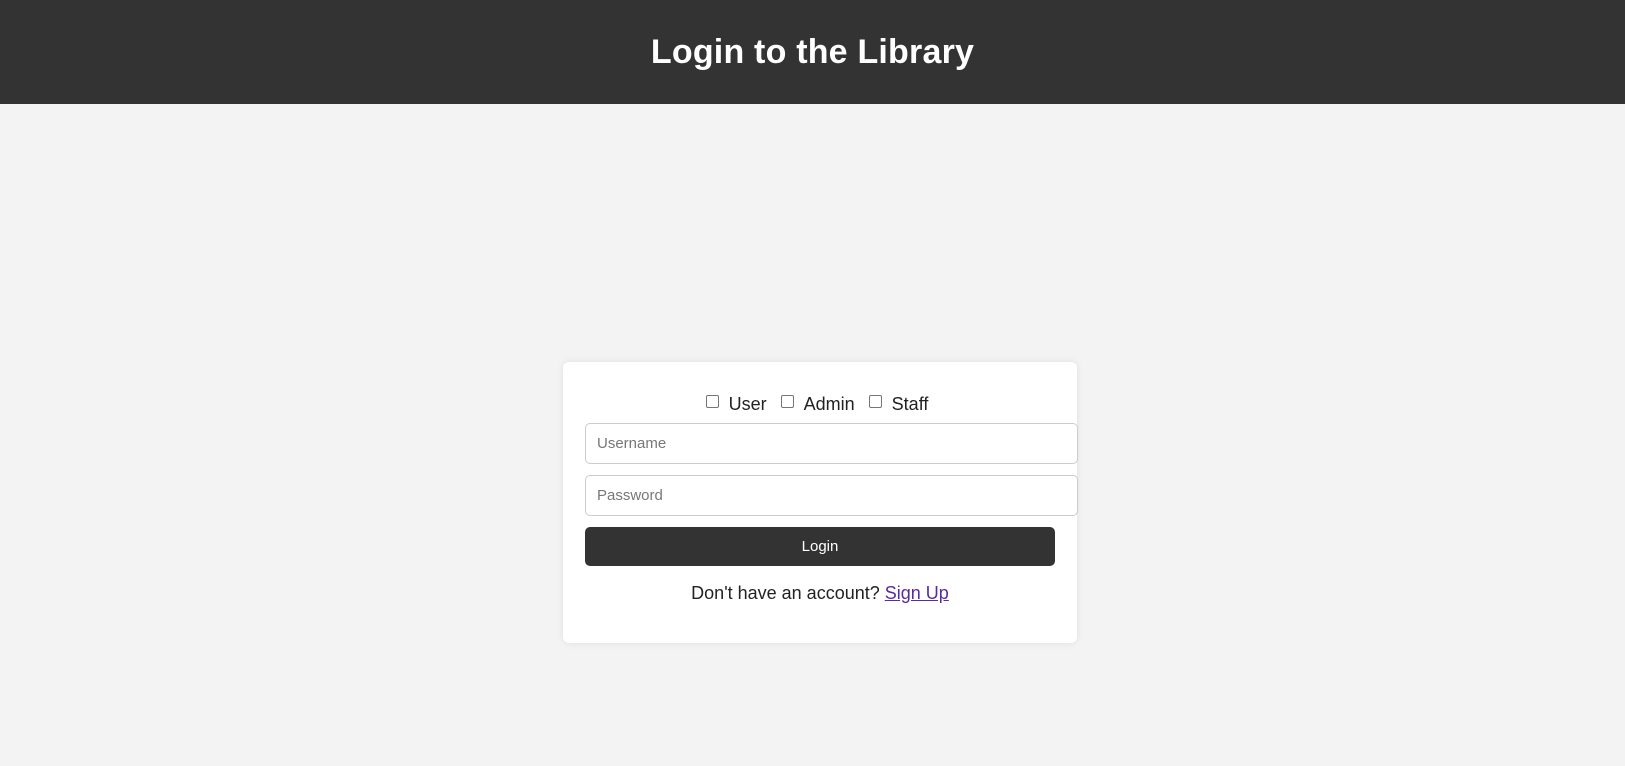 The image size is (1625, 766). I want to click on role-option-admin: Admin, so click(820, 404).